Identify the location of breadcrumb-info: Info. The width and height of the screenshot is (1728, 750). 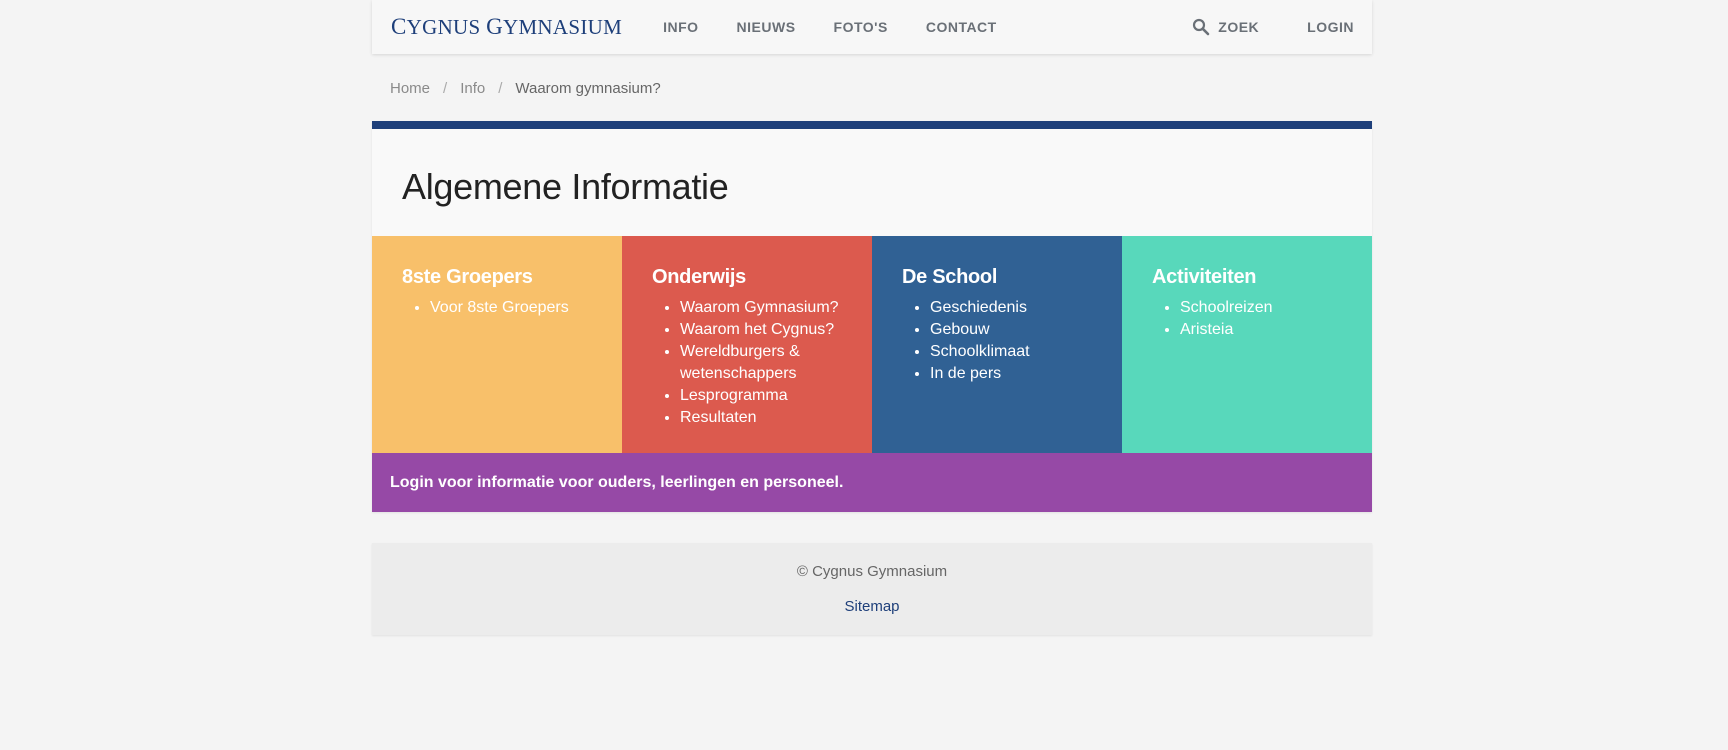
(472, 88).